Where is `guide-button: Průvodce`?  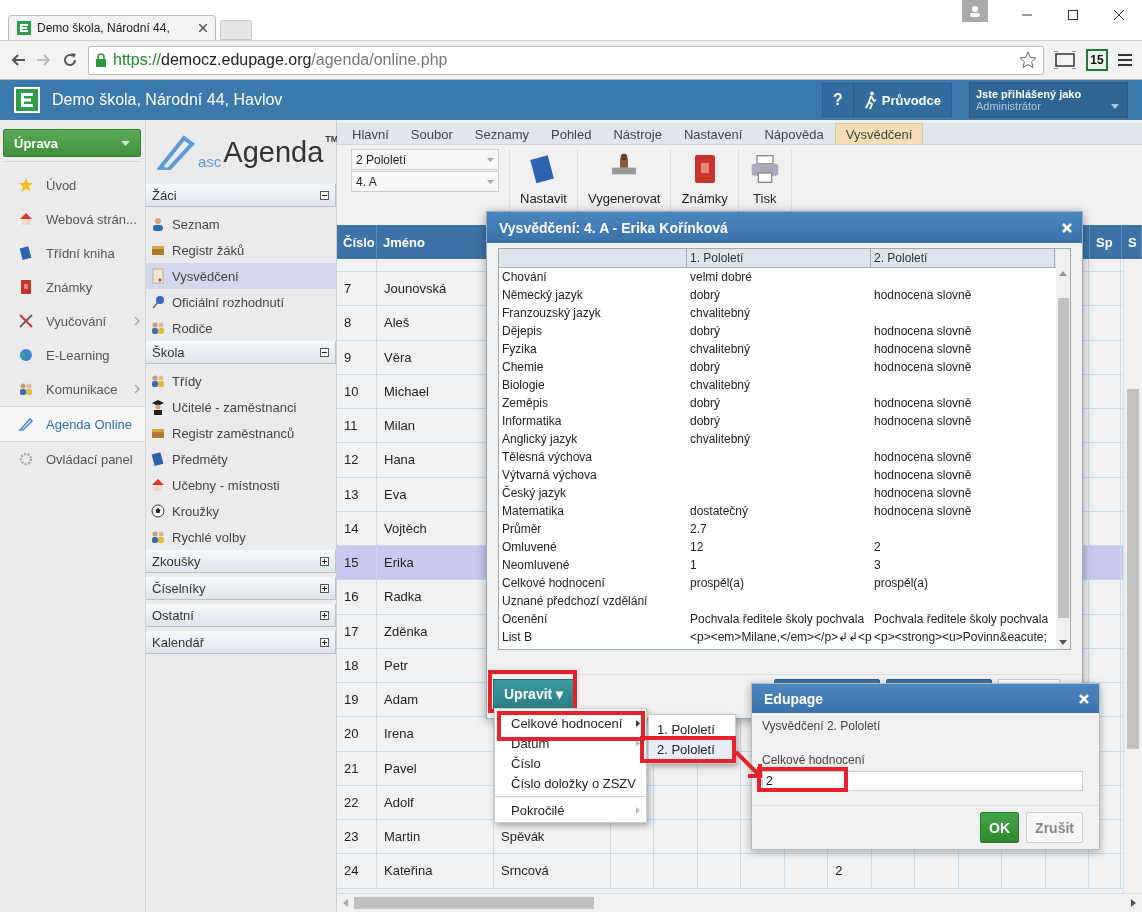 guide-button: Průvodce is located at coordinates (902, 100).